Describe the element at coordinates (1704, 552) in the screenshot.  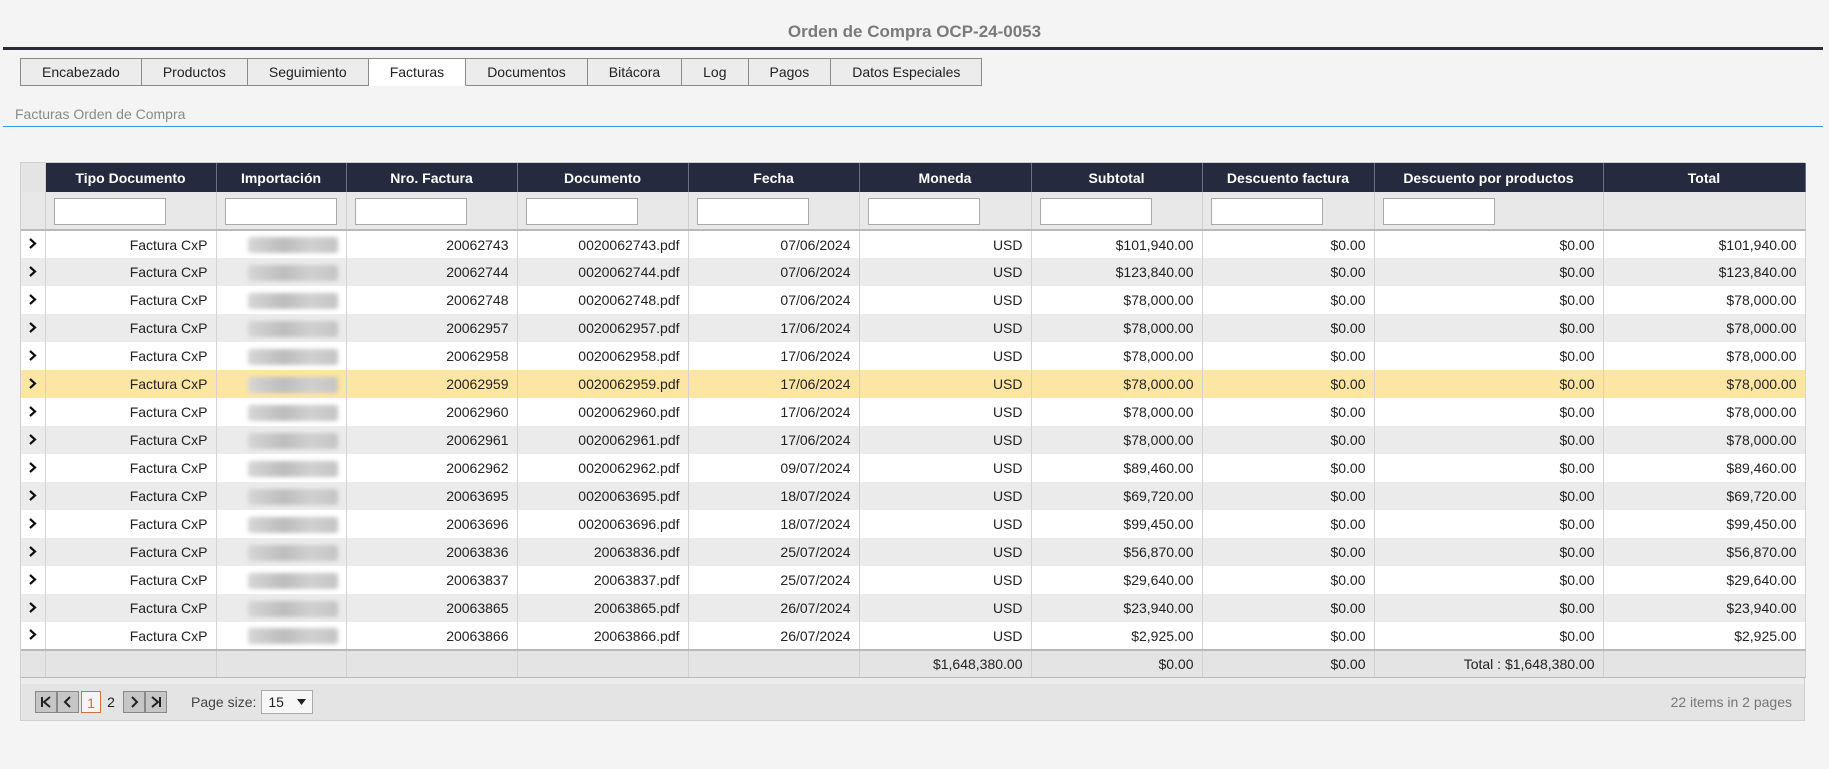
I see `total-cell: $56,870.00` at that location.